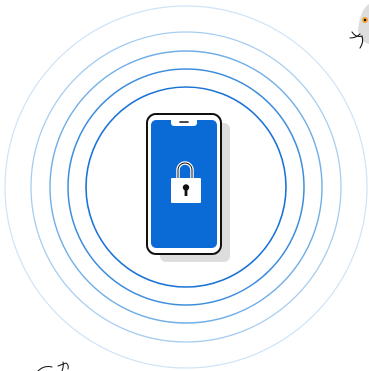  Describe the element at coordinates (365, 20) in the screenshot. I see `character-pupil` at that location.